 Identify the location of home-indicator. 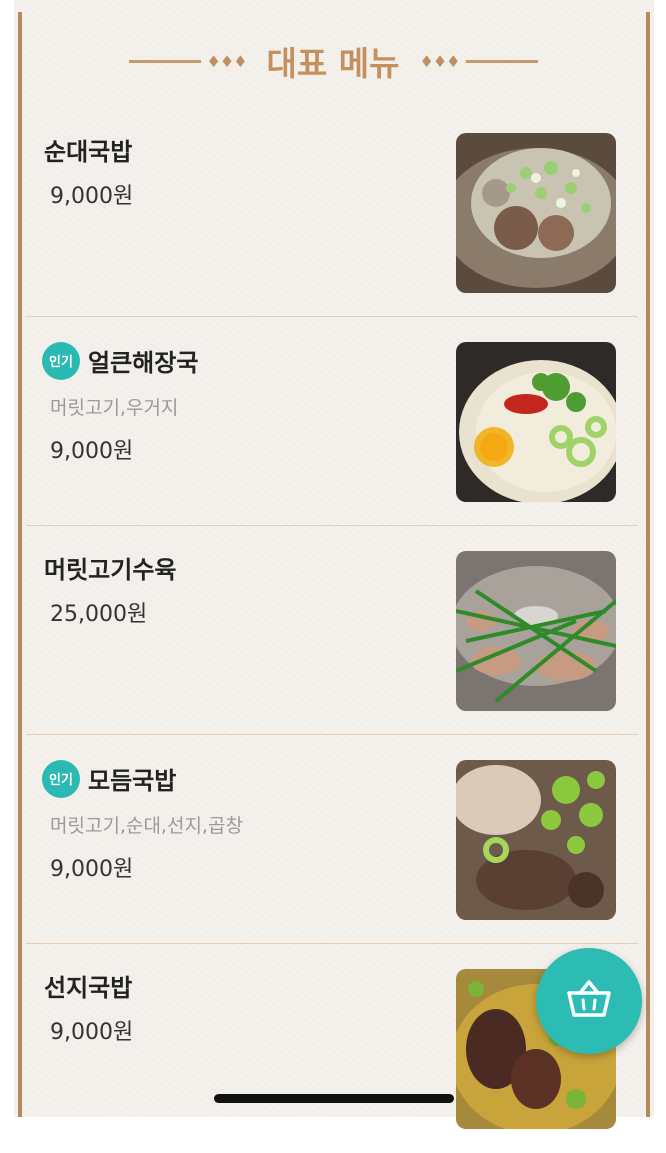
(334, 1098).